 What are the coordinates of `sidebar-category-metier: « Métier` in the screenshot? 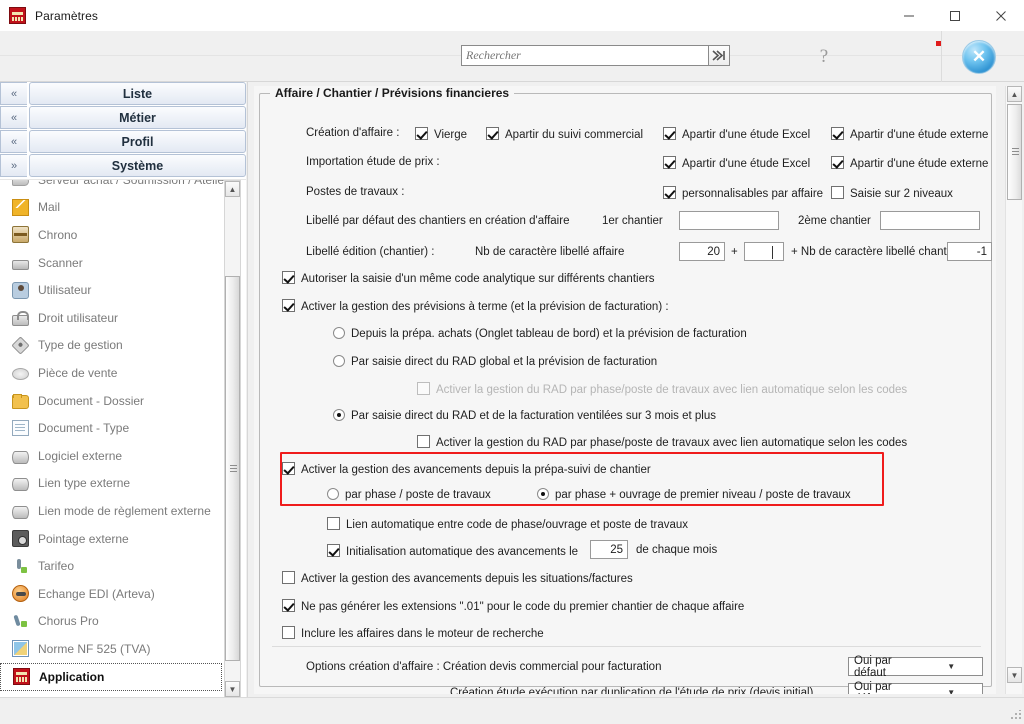 It's located at (123, 117).